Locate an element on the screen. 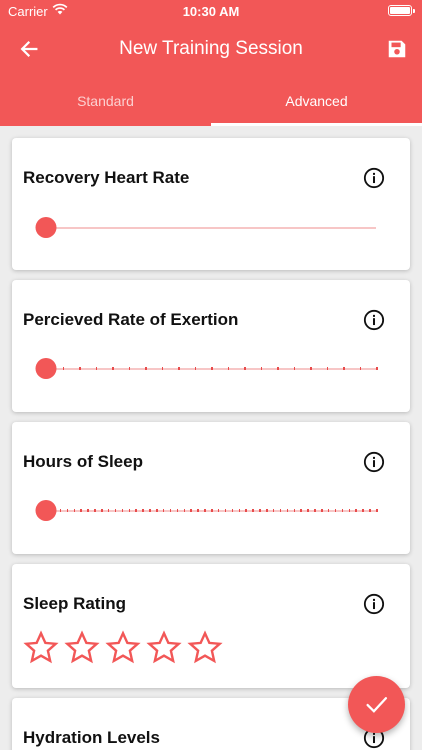 This screenshot has height=750, width=422. status-time: 10:30 AM is located at coordinates (211, 11).